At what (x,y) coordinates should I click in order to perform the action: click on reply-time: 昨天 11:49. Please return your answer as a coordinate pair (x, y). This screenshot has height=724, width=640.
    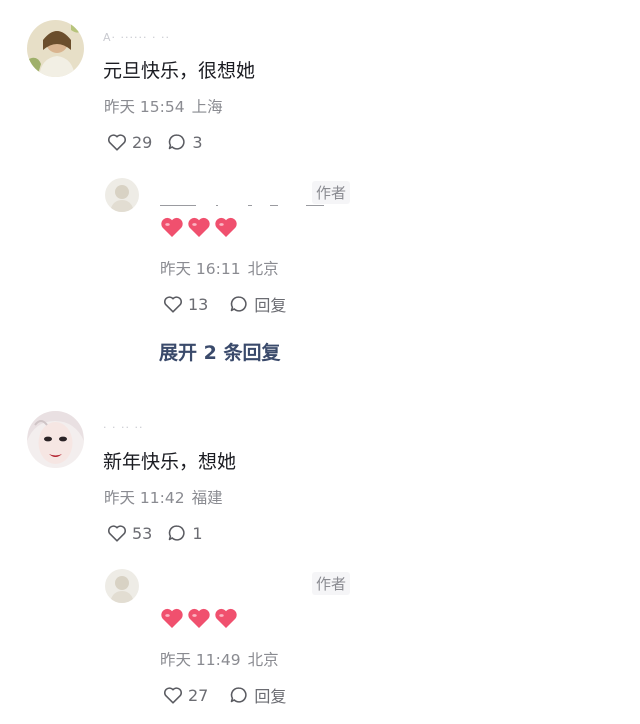
    Looking at the image, I should click on (200, 660).